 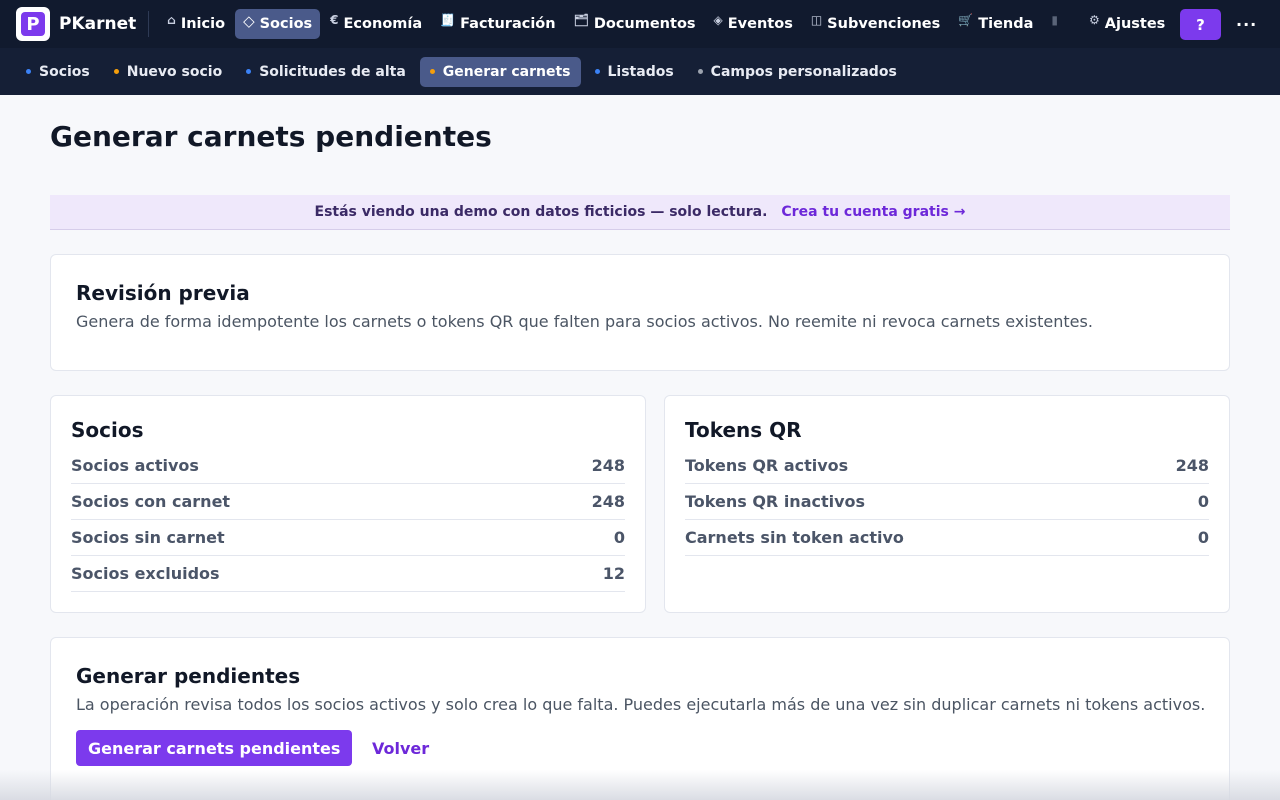 What do you see at coordinates (873, 212) in the screenshot?
I see `create-account-link: Crea tu cuenta gratis →` at bounding box center [873, 212].